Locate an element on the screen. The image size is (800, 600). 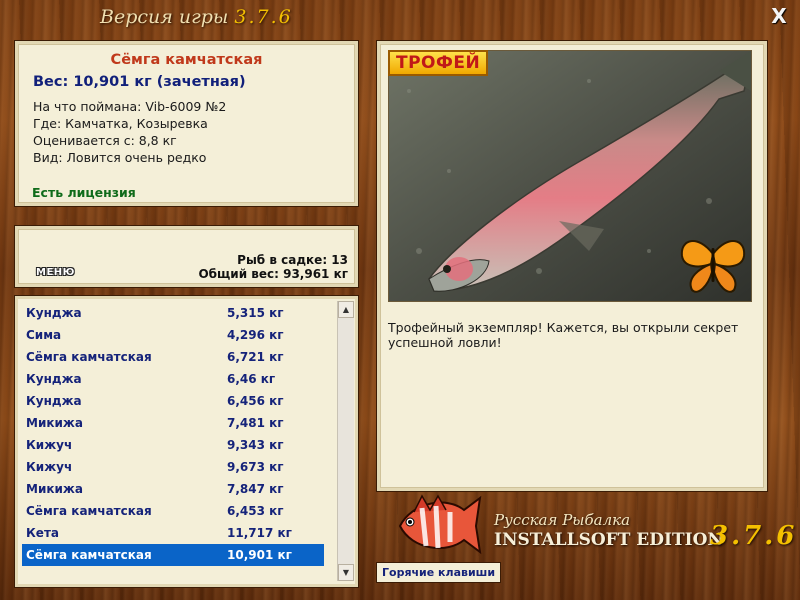
catch-fish-weight: 7,847 кг is located at coordinates (255, 489).